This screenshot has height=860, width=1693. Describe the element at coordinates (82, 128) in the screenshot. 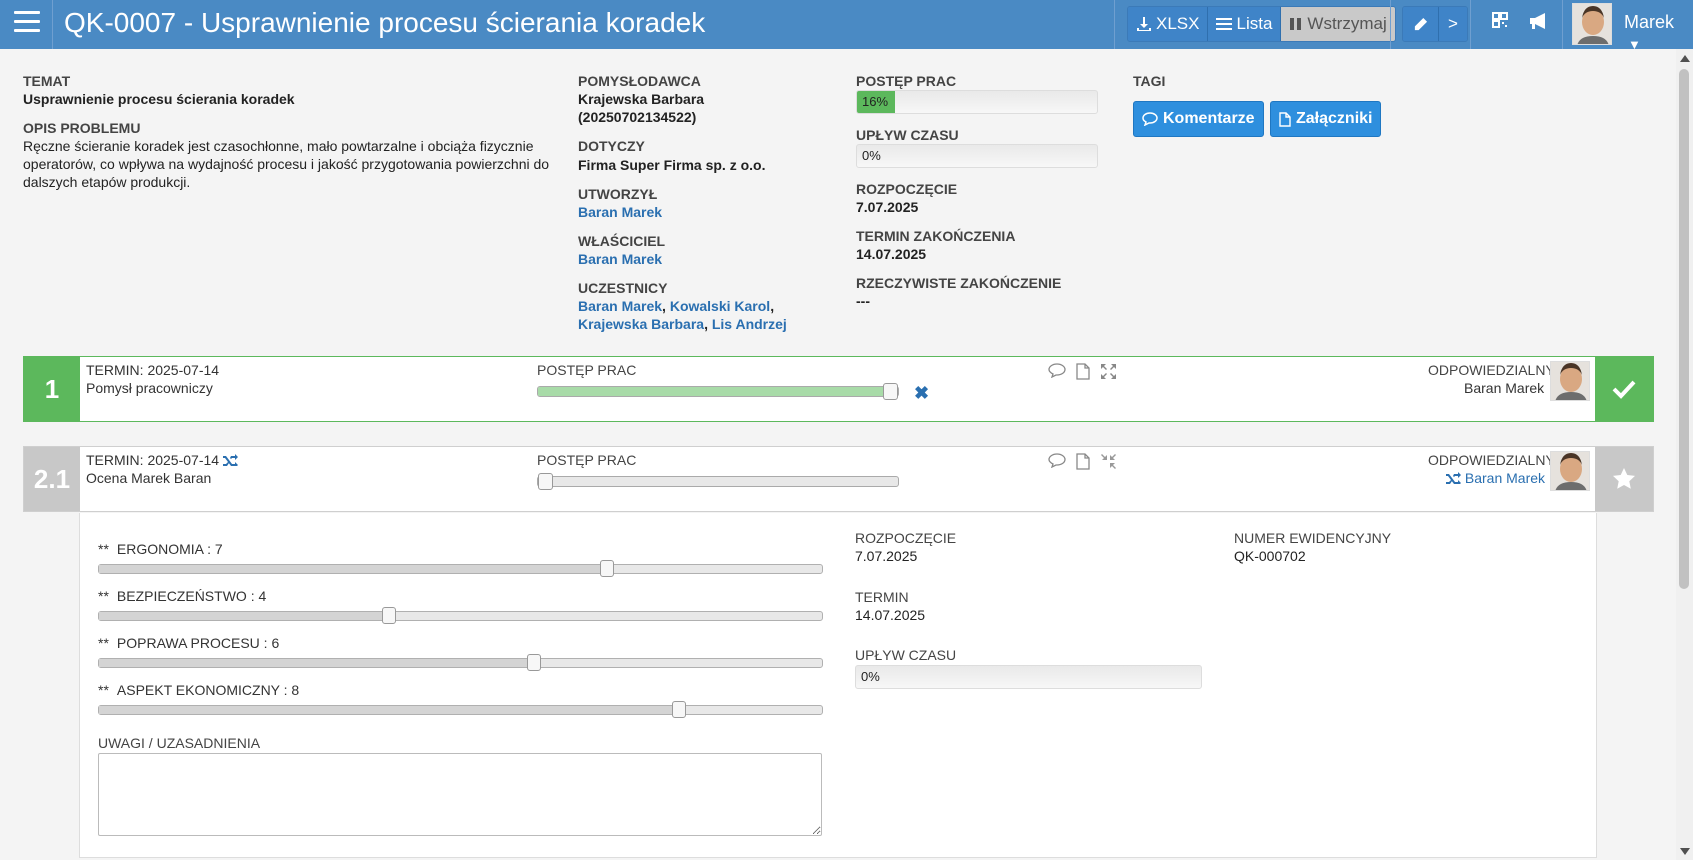

I see `problem-label: OPIS PROBLEMU` at that location.